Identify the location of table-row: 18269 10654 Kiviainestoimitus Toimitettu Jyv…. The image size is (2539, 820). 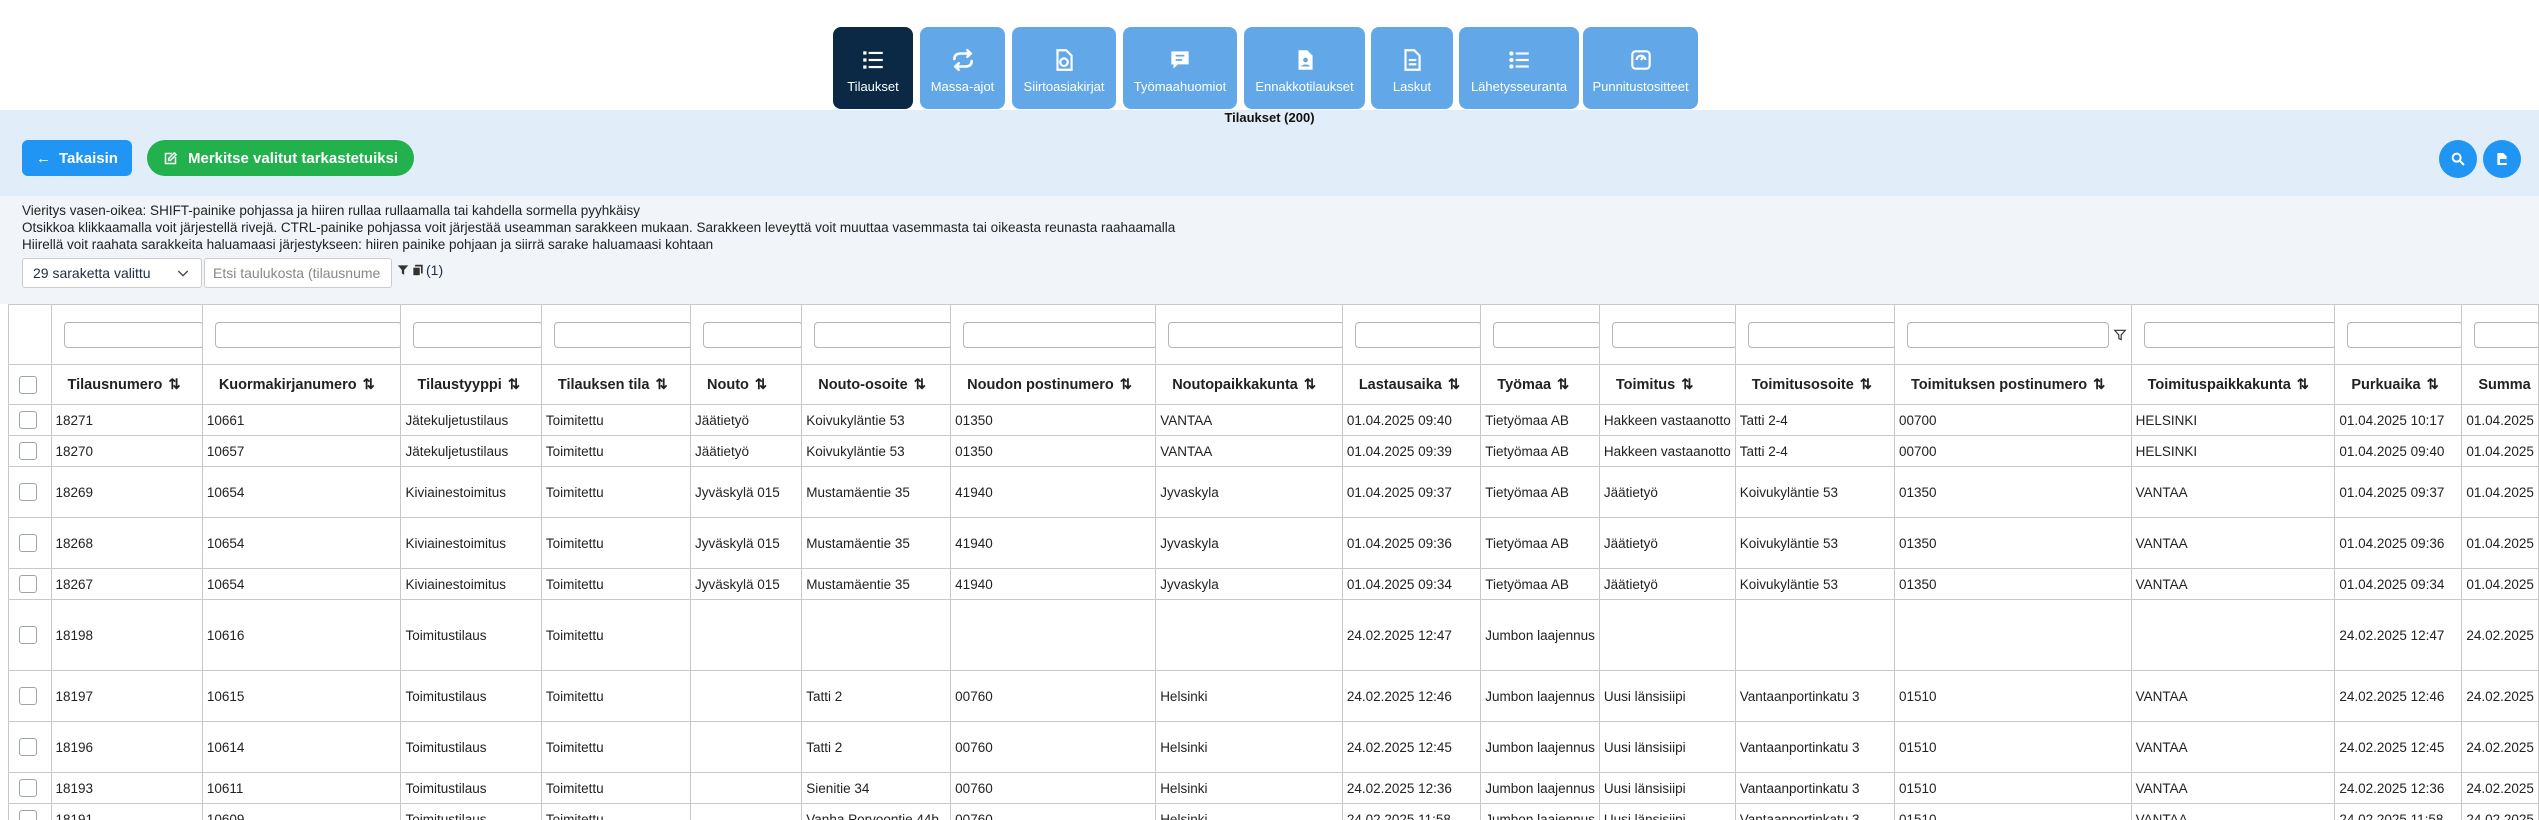
(1273, 492).